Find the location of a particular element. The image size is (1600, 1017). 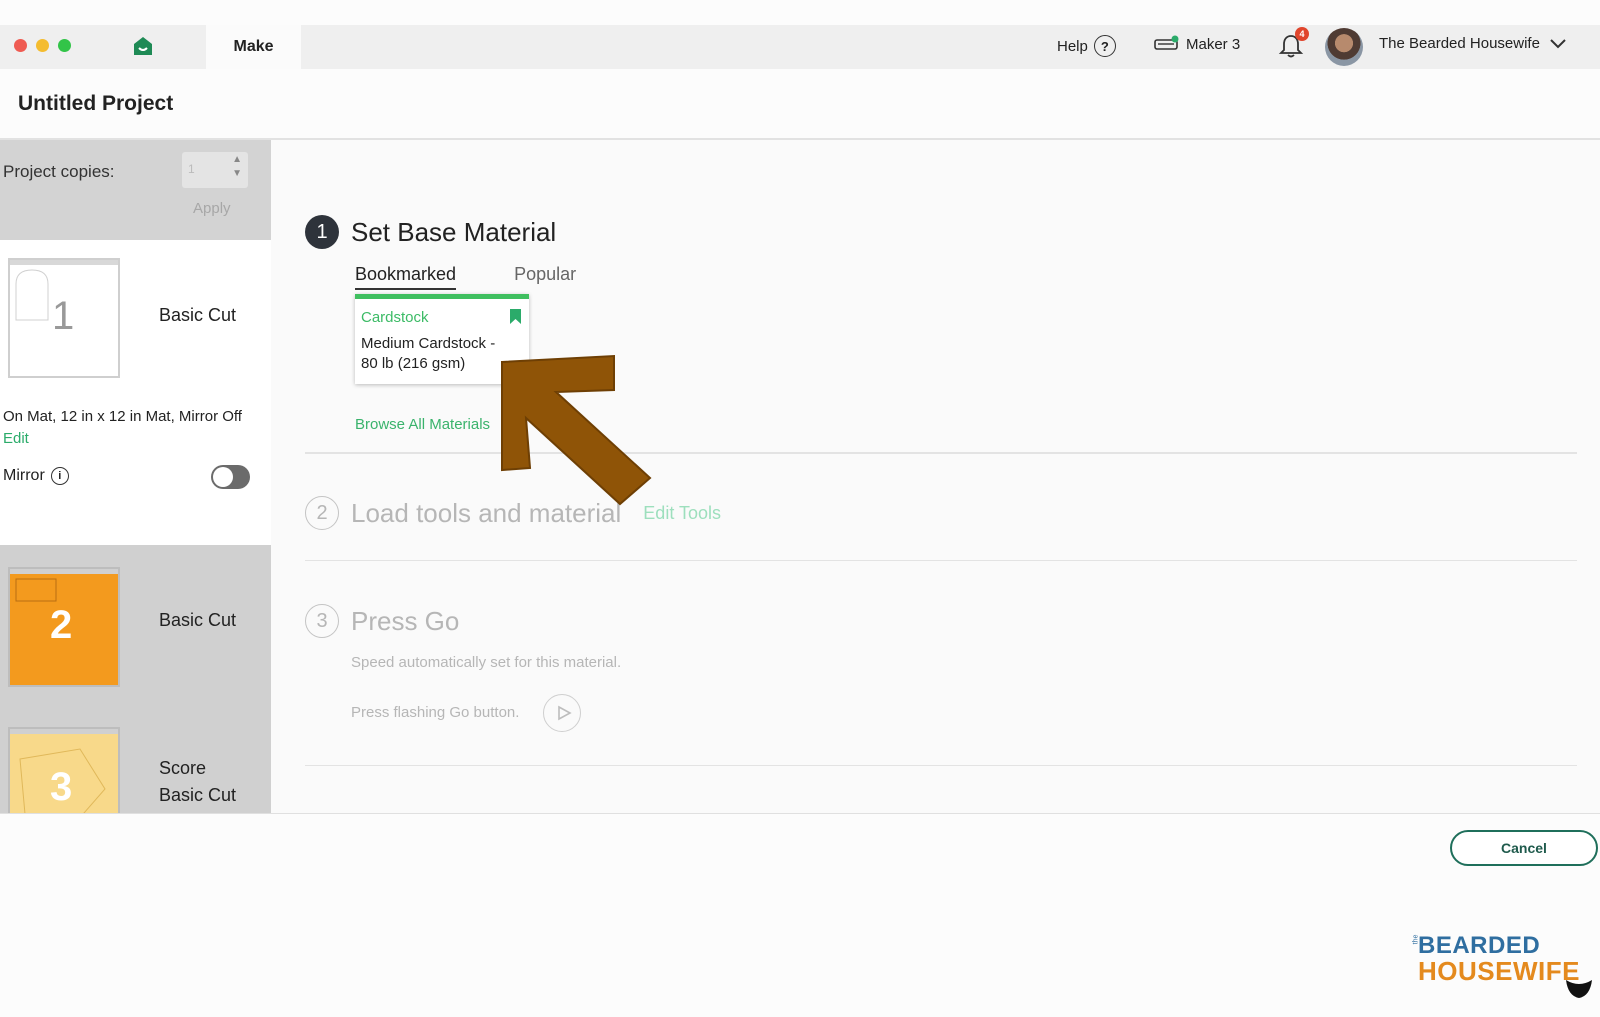

notification-badge: 4 is located at coordinates (1302, 34).